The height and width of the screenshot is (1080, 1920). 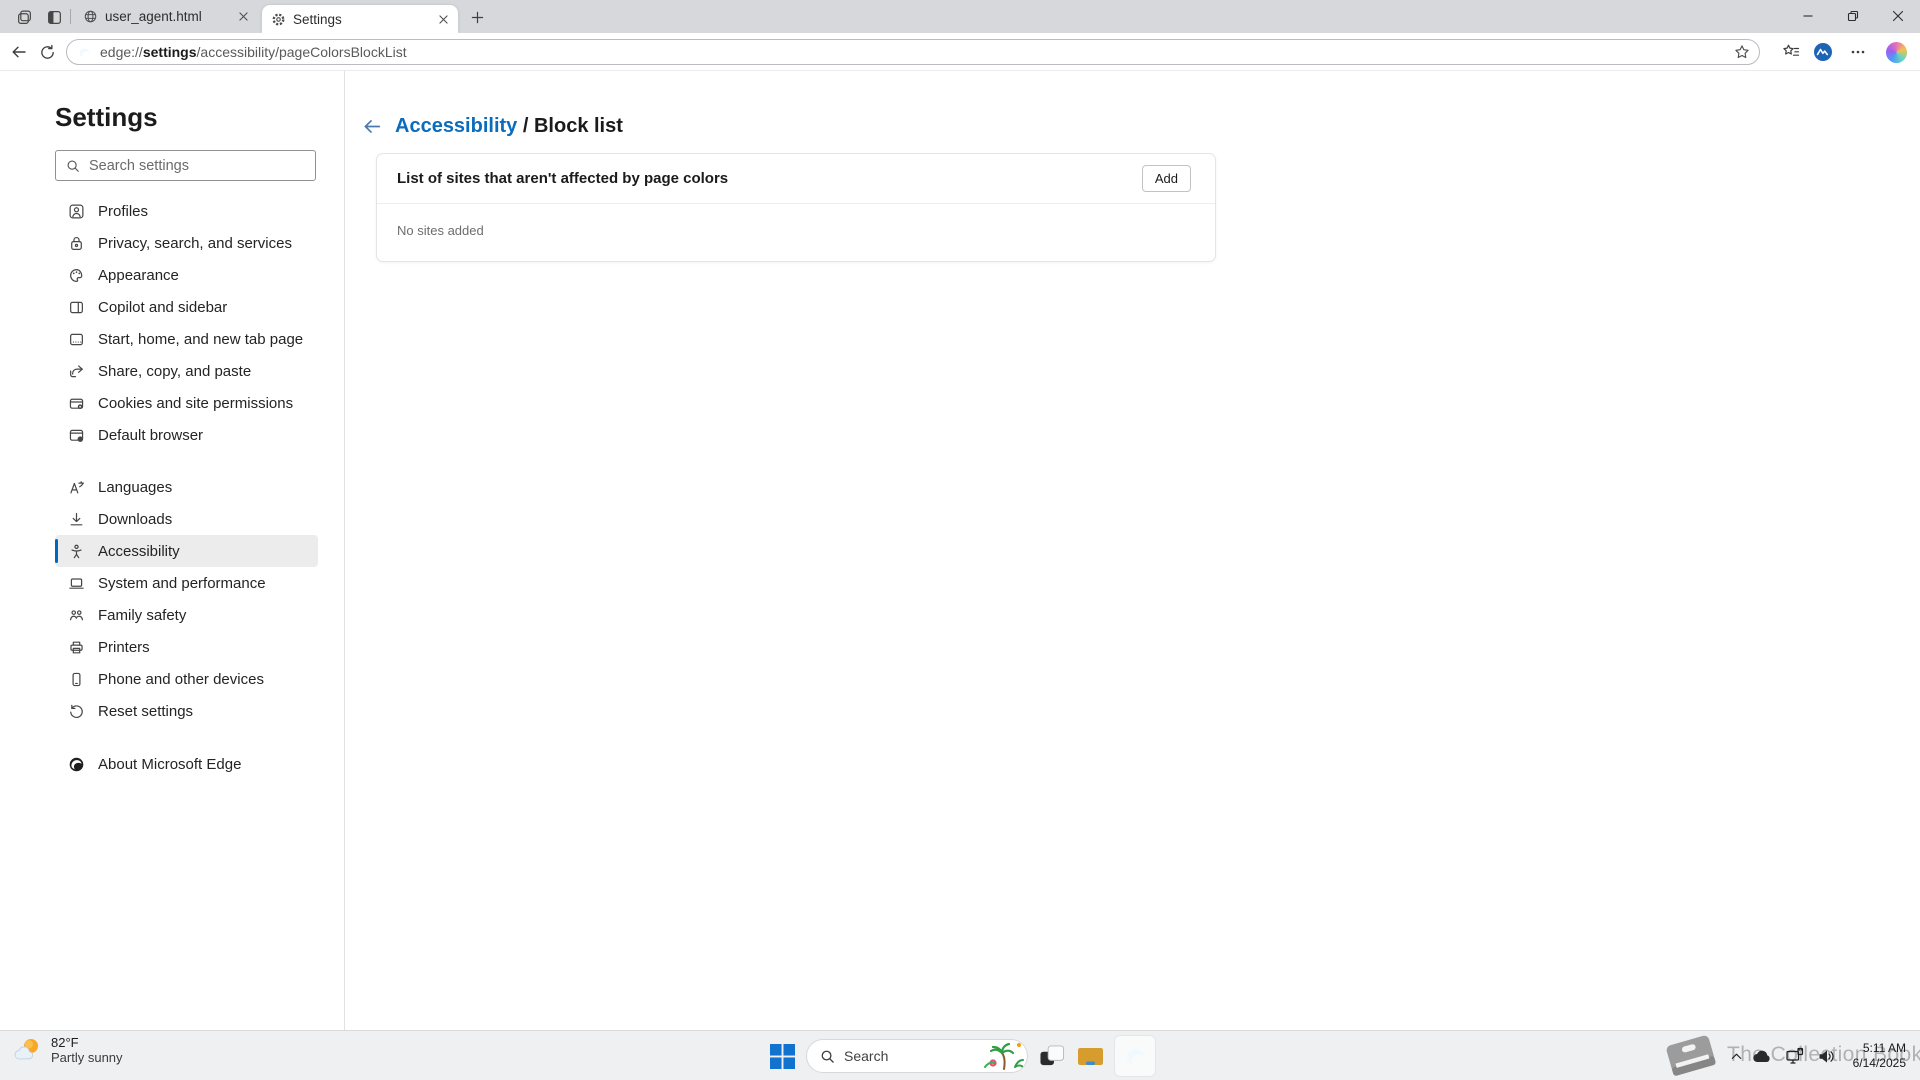 I want to click on restore-icon, so click(x=1852, y=16).